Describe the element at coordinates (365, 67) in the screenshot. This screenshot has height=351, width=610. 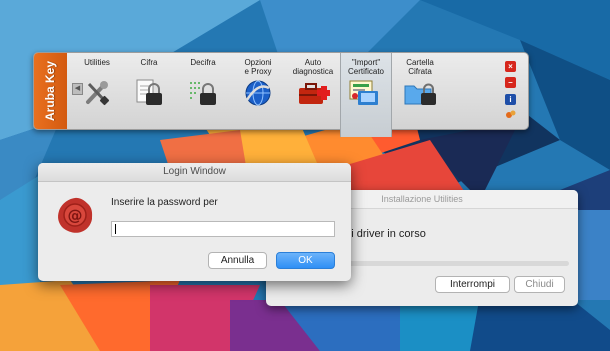
I see `toolbar-label-import-certificato: "Import" Certificato` at that location.